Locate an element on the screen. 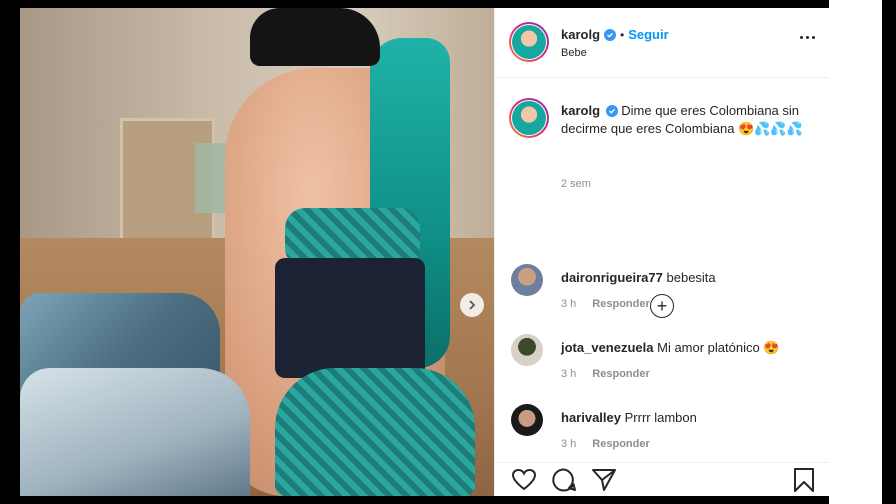  photo-belt is located at coordinates (350, 318).